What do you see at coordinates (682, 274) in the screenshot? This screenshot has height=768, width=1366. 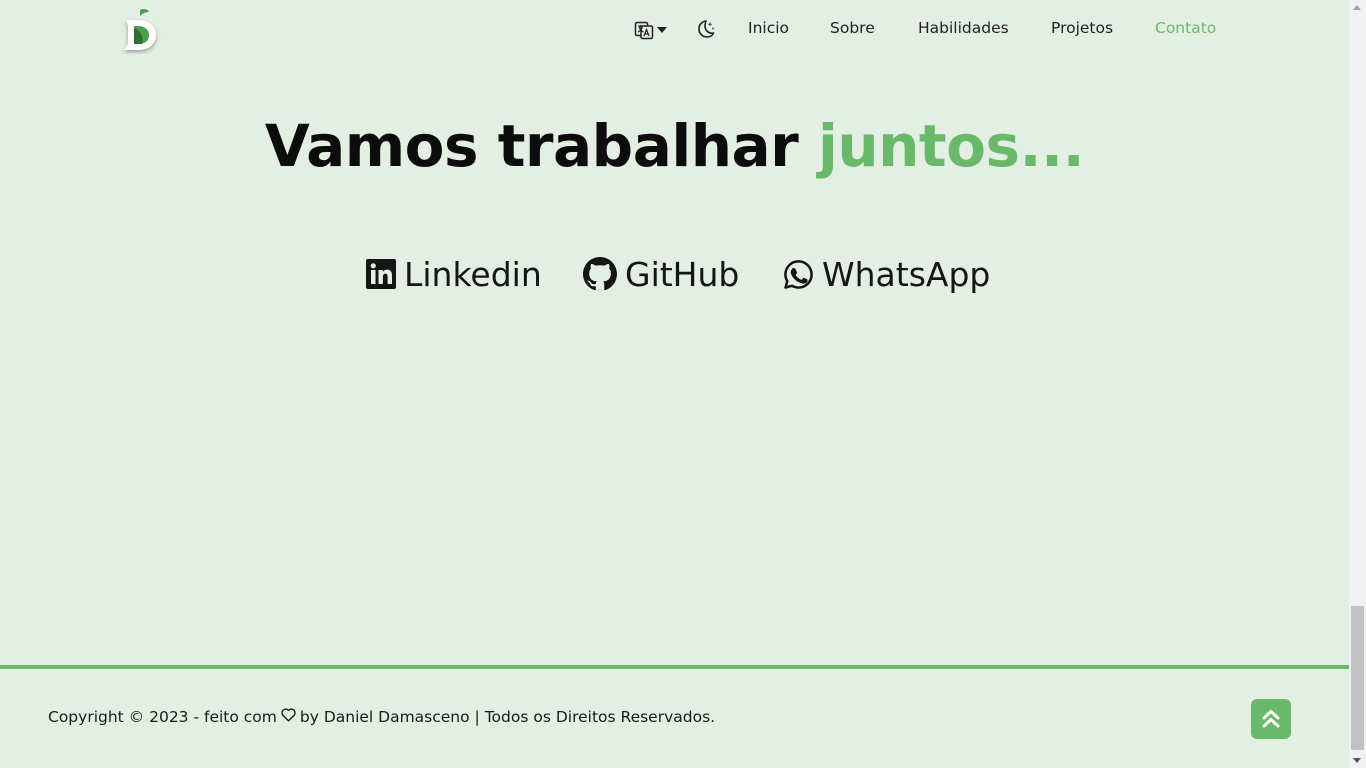 I see `github-label: GitHub` at bounding box center [682, 274].